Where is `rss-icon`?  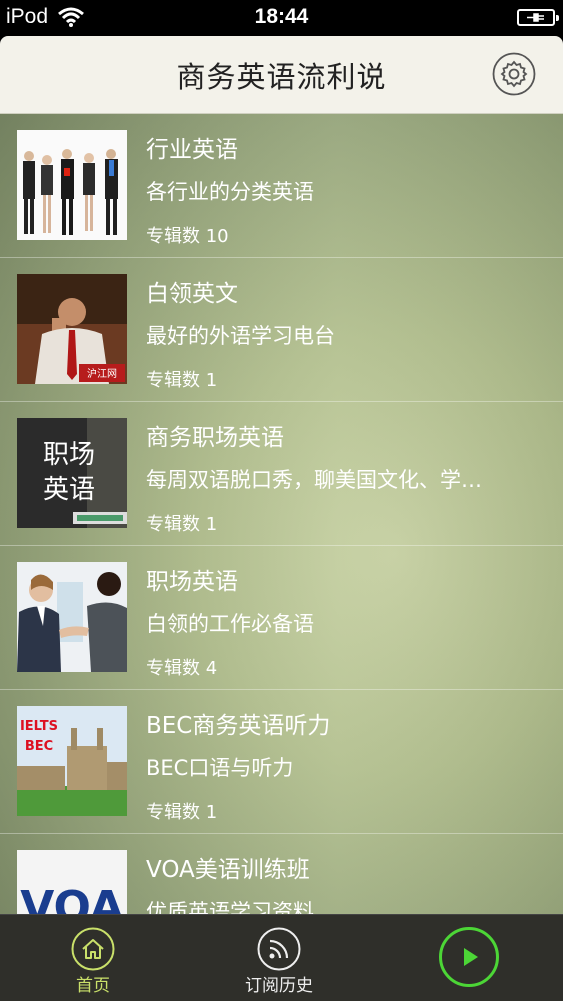
rss-icon is located at coordinates (279, 949).